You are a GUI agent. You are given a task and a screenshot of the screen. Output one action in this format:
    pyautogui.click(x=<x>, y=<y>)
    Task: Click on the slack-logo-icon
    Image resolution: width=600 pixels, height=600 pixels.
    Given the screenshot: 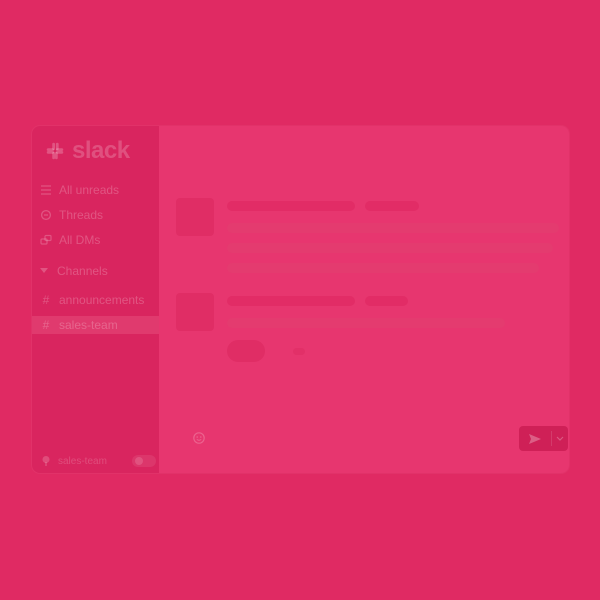 What is the action you would take?
    pyautogui.click(x=55, y=151)
    